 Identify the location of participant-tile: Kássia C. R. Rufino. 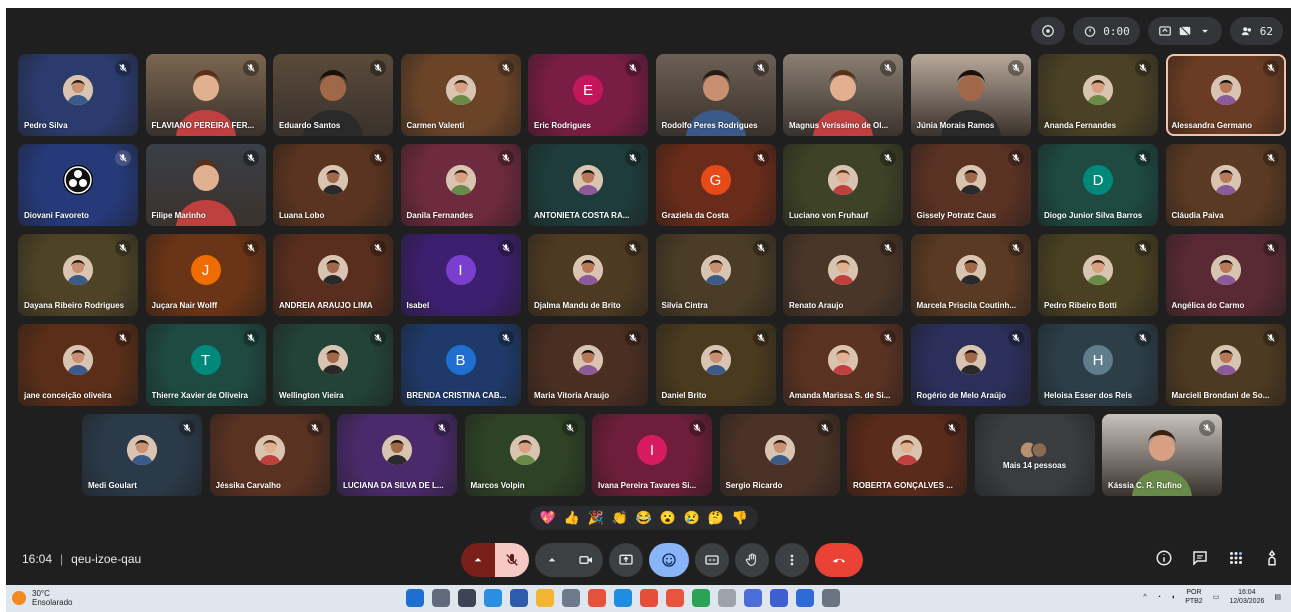
(1162, 455).